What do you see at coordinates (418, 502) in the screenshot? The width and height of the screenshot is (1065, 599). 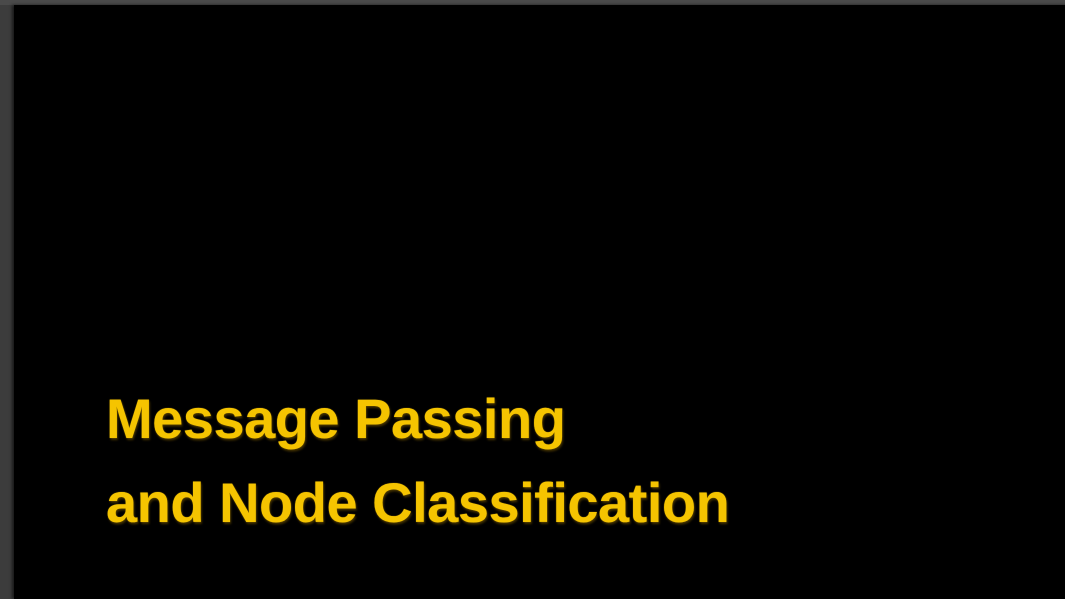 I see `slide-title-line-2: and Node Classification` at bounding box center [418, 502].